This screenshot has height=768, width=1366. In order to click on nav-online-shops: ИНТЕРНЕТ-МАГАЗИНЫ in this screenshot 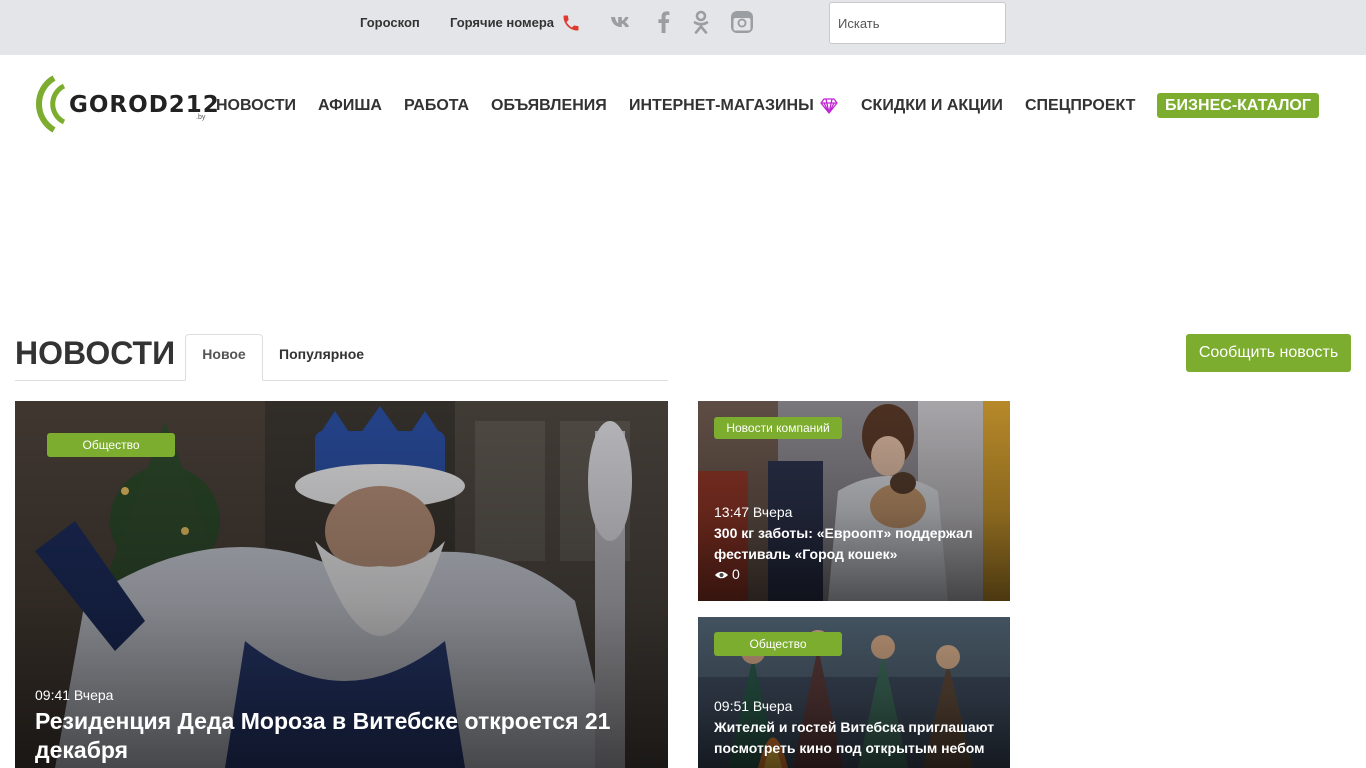, I will do `click(721, 106)`.